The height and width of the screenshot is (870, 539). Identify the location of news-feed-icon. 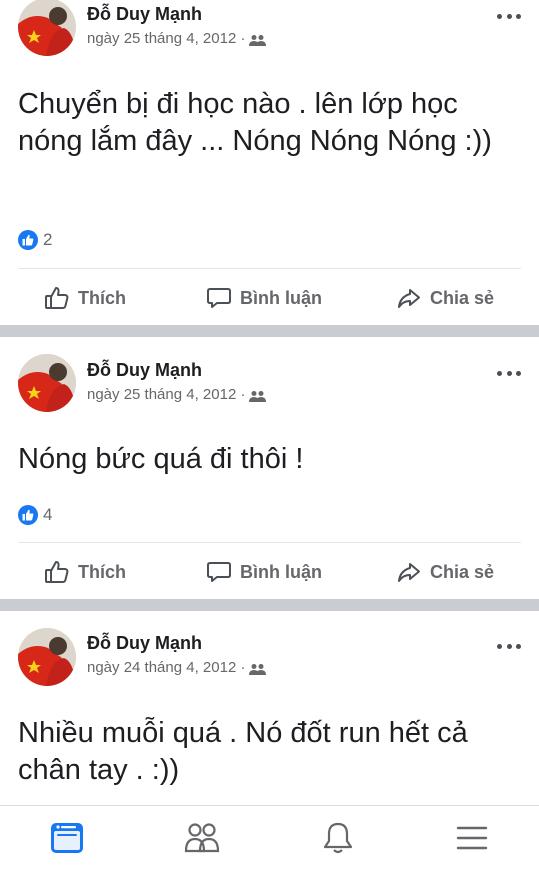
(67, 838).